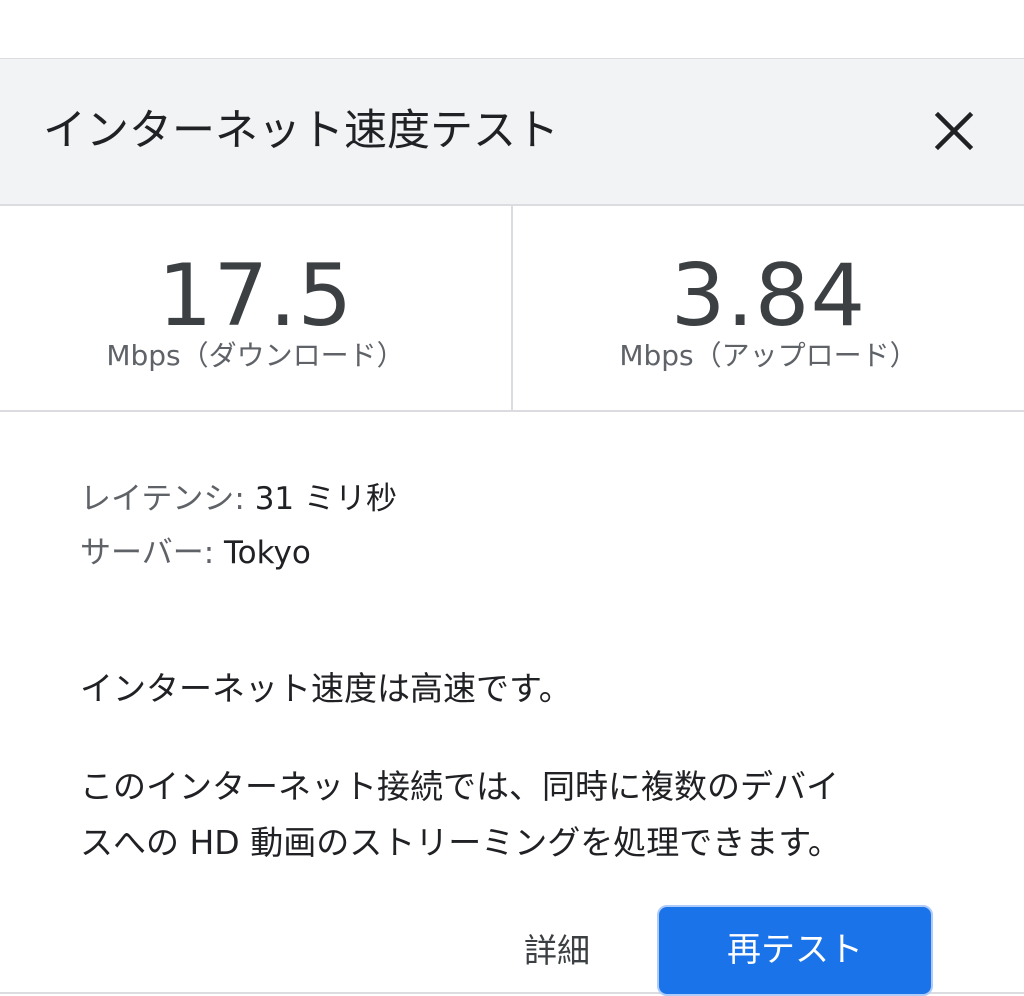 This screenshot has width=1024, height=996. Describe the element at coordinates (267, 553) in the screenshot. I see `server-value: Tokyo` at that location.